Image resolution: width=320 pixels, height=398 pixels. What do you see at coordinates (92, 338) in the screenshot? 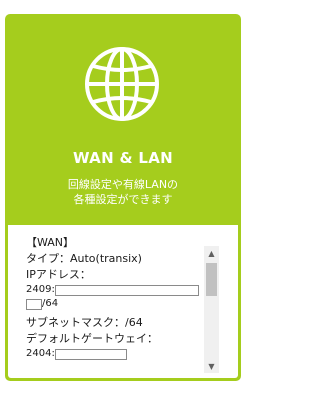
I see `wan-gateway-label: デフォルトゲートウェイ：` at bounding box center [92, 338].